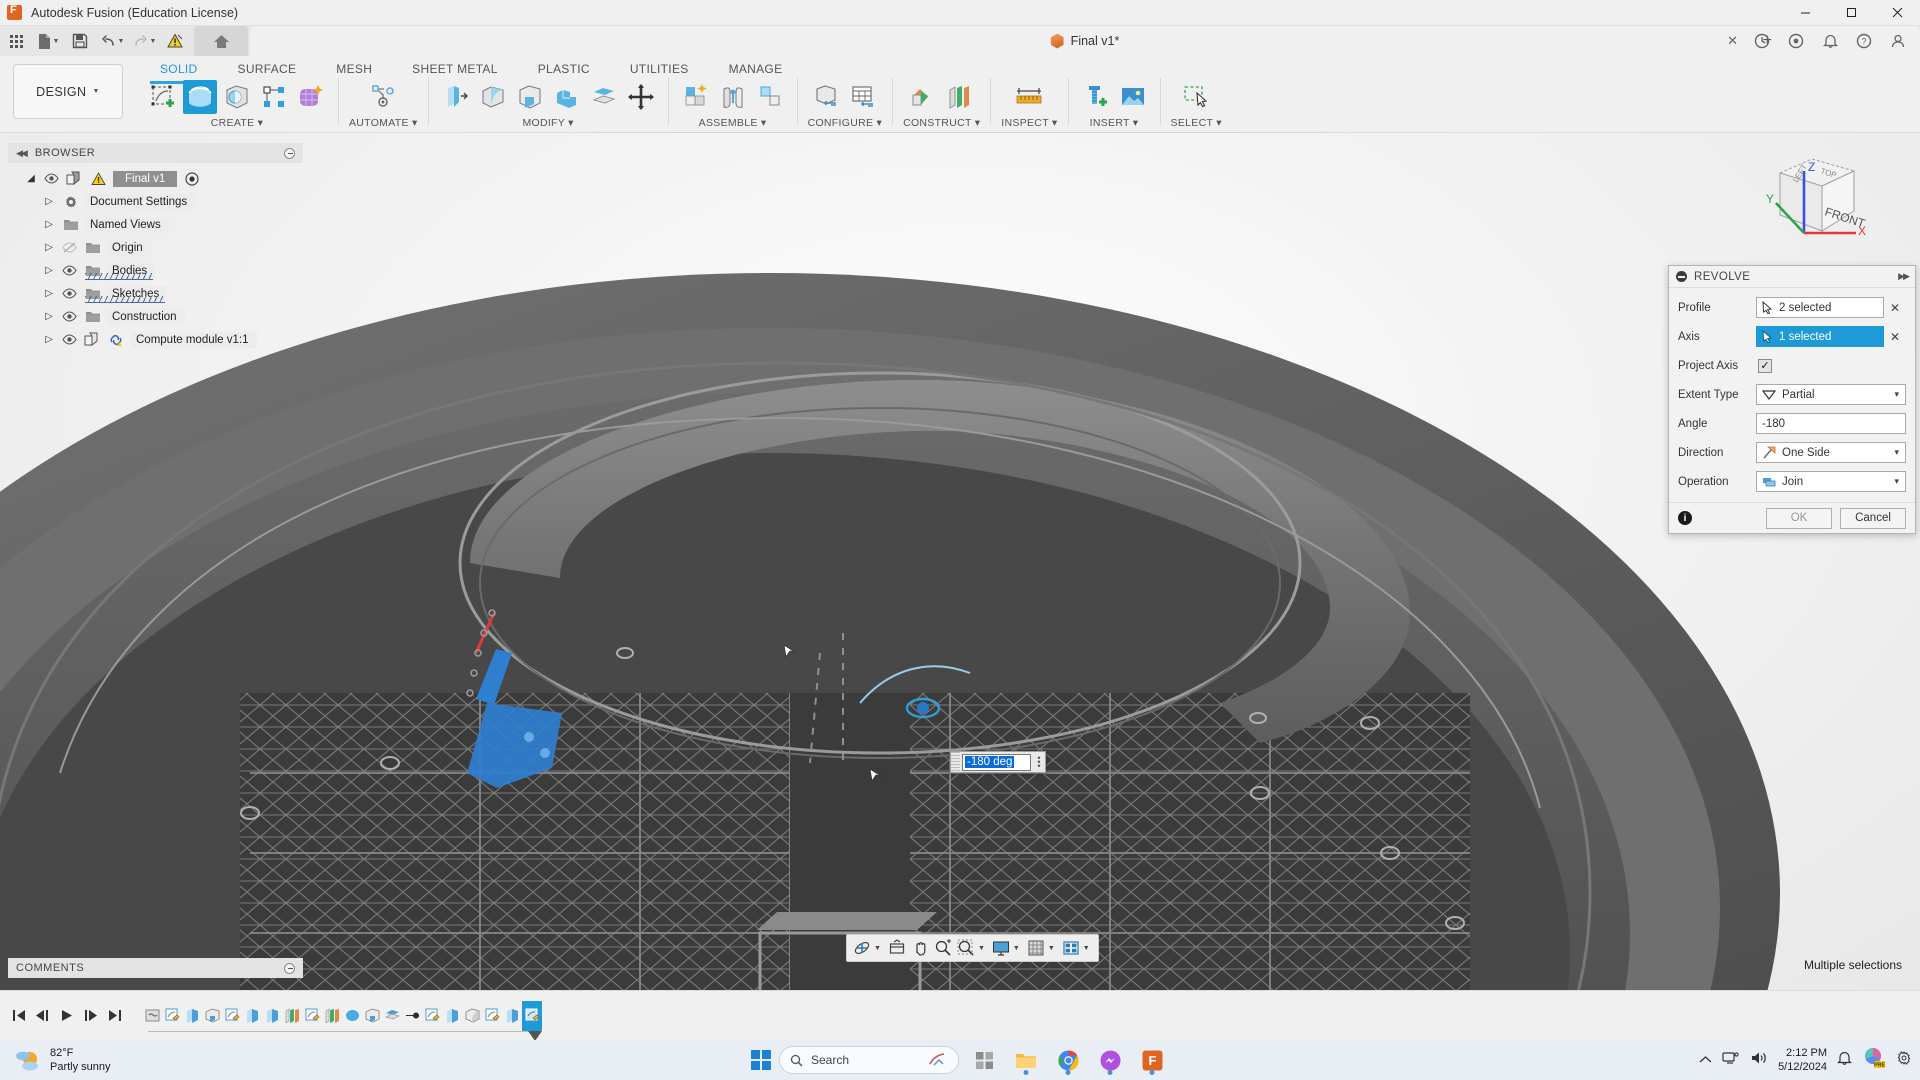  Describe the element at coordinates (733, 97) in the screenshot. I see `joint-icon` at that location.